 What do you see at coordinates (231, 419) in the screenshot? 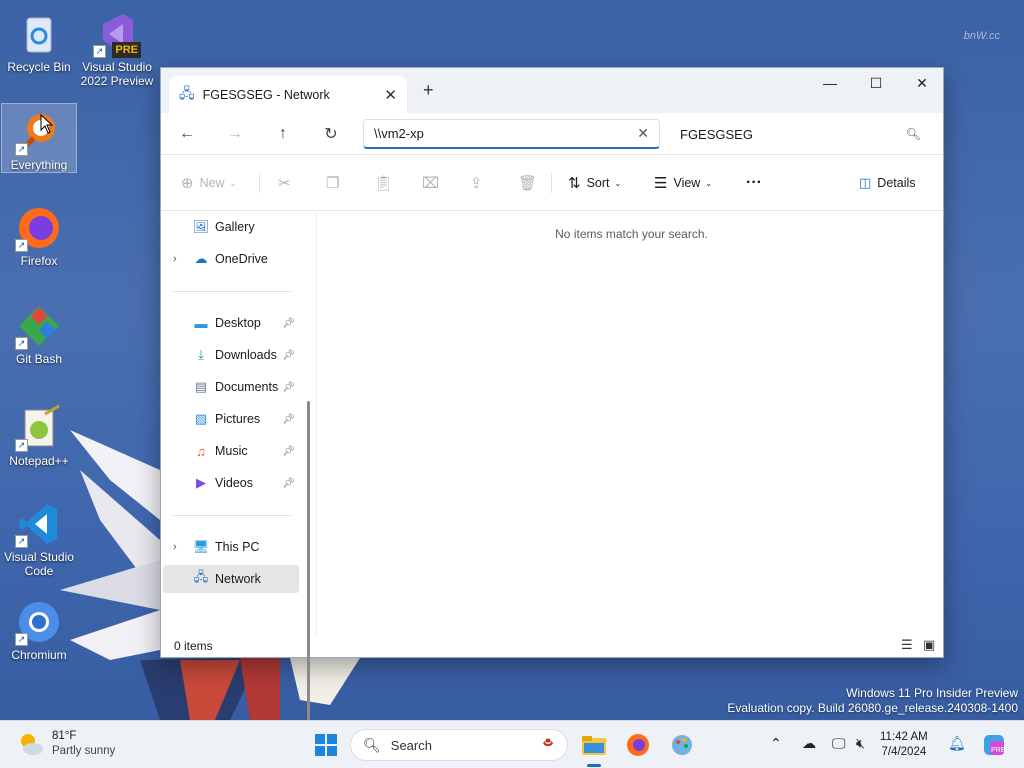
I see `sidebar-item-pictures: ▧ Pictures 📌︎` at bounding box center [231, 419].